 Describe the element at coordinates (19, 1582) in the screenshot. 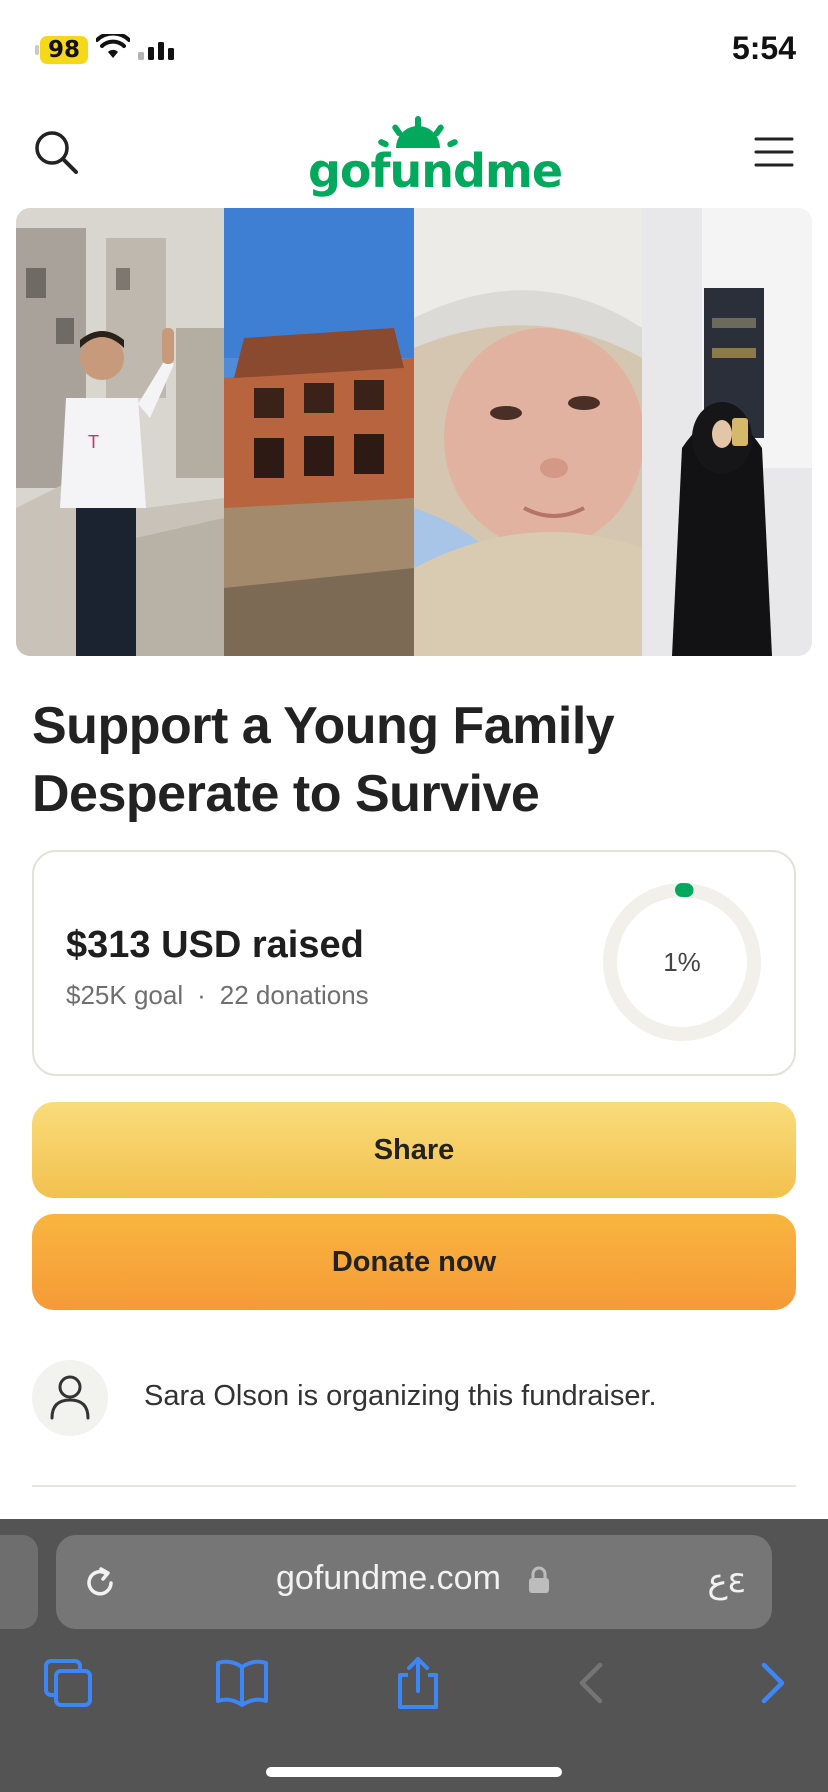

I see `previous-tab-preview` at that location.